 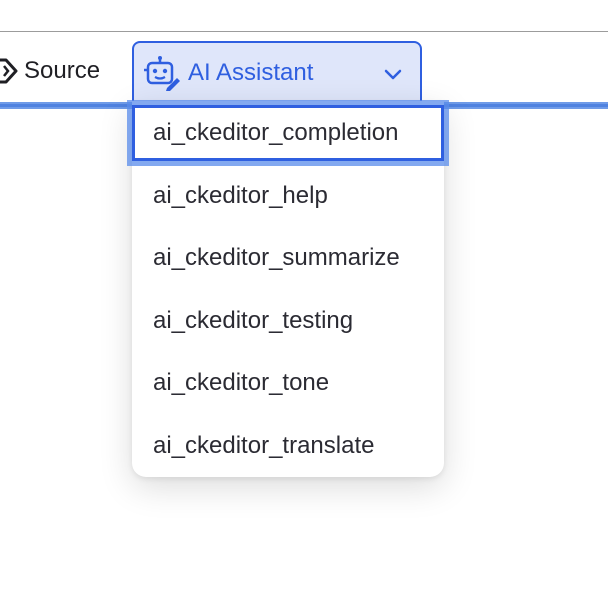 What do you see at coordinates (10, 71) in the screenshot?
I see `source-code-icon` at bounding box center [10, 71].